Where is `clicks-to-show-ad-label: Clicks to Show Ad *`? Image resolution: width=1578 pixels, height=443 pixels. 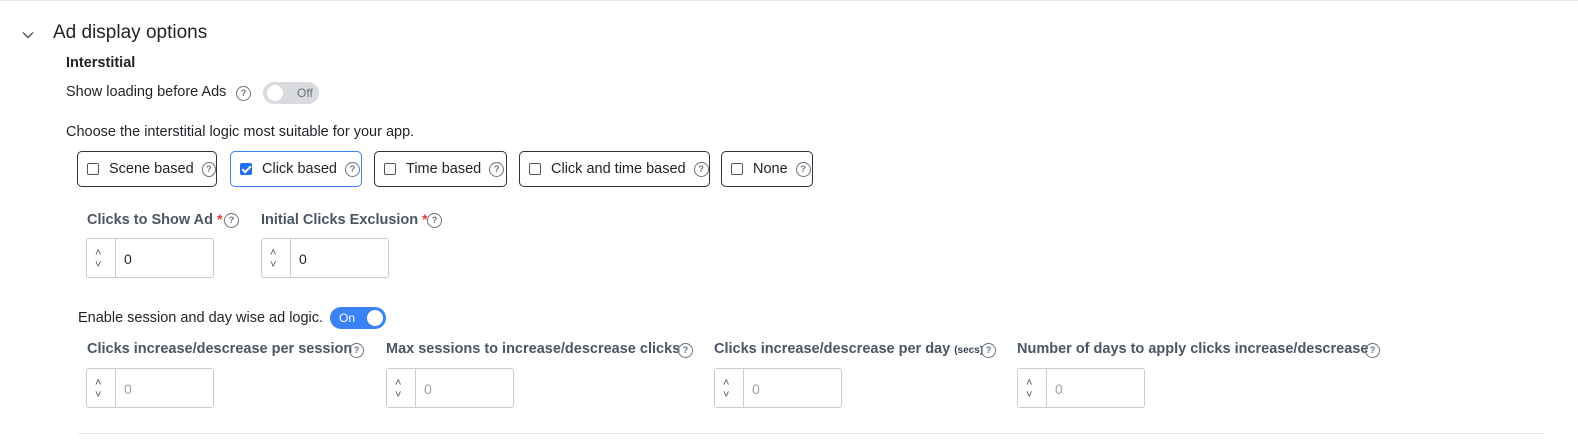
clicks-to-show-ad-label: Clicks to Show Ad * is located at coordinates (154, 219).